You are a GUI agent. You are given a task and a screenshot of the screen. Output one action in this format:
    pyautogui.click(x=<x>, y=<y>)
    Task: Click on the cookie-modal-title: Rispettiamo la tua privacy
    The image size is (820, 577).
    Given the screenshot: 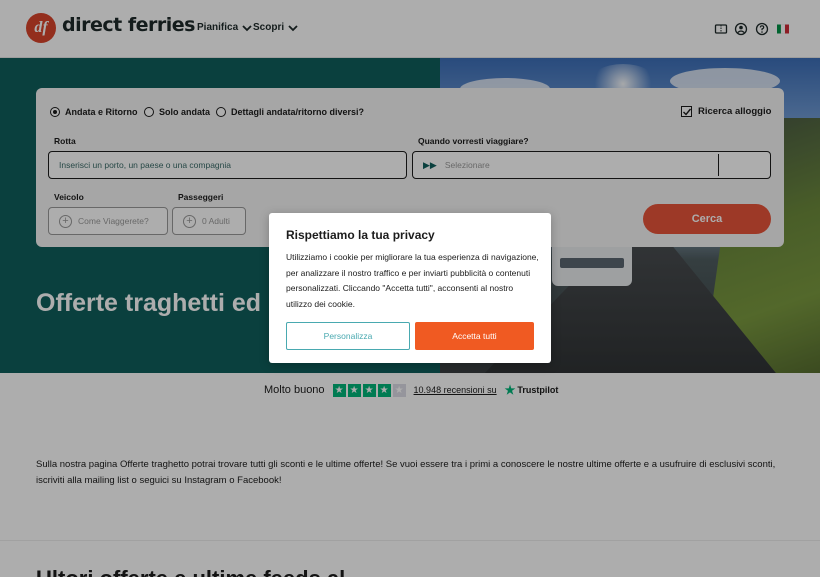 What is the action you would take?
    pyautogui.click(x=360, y=235)
    